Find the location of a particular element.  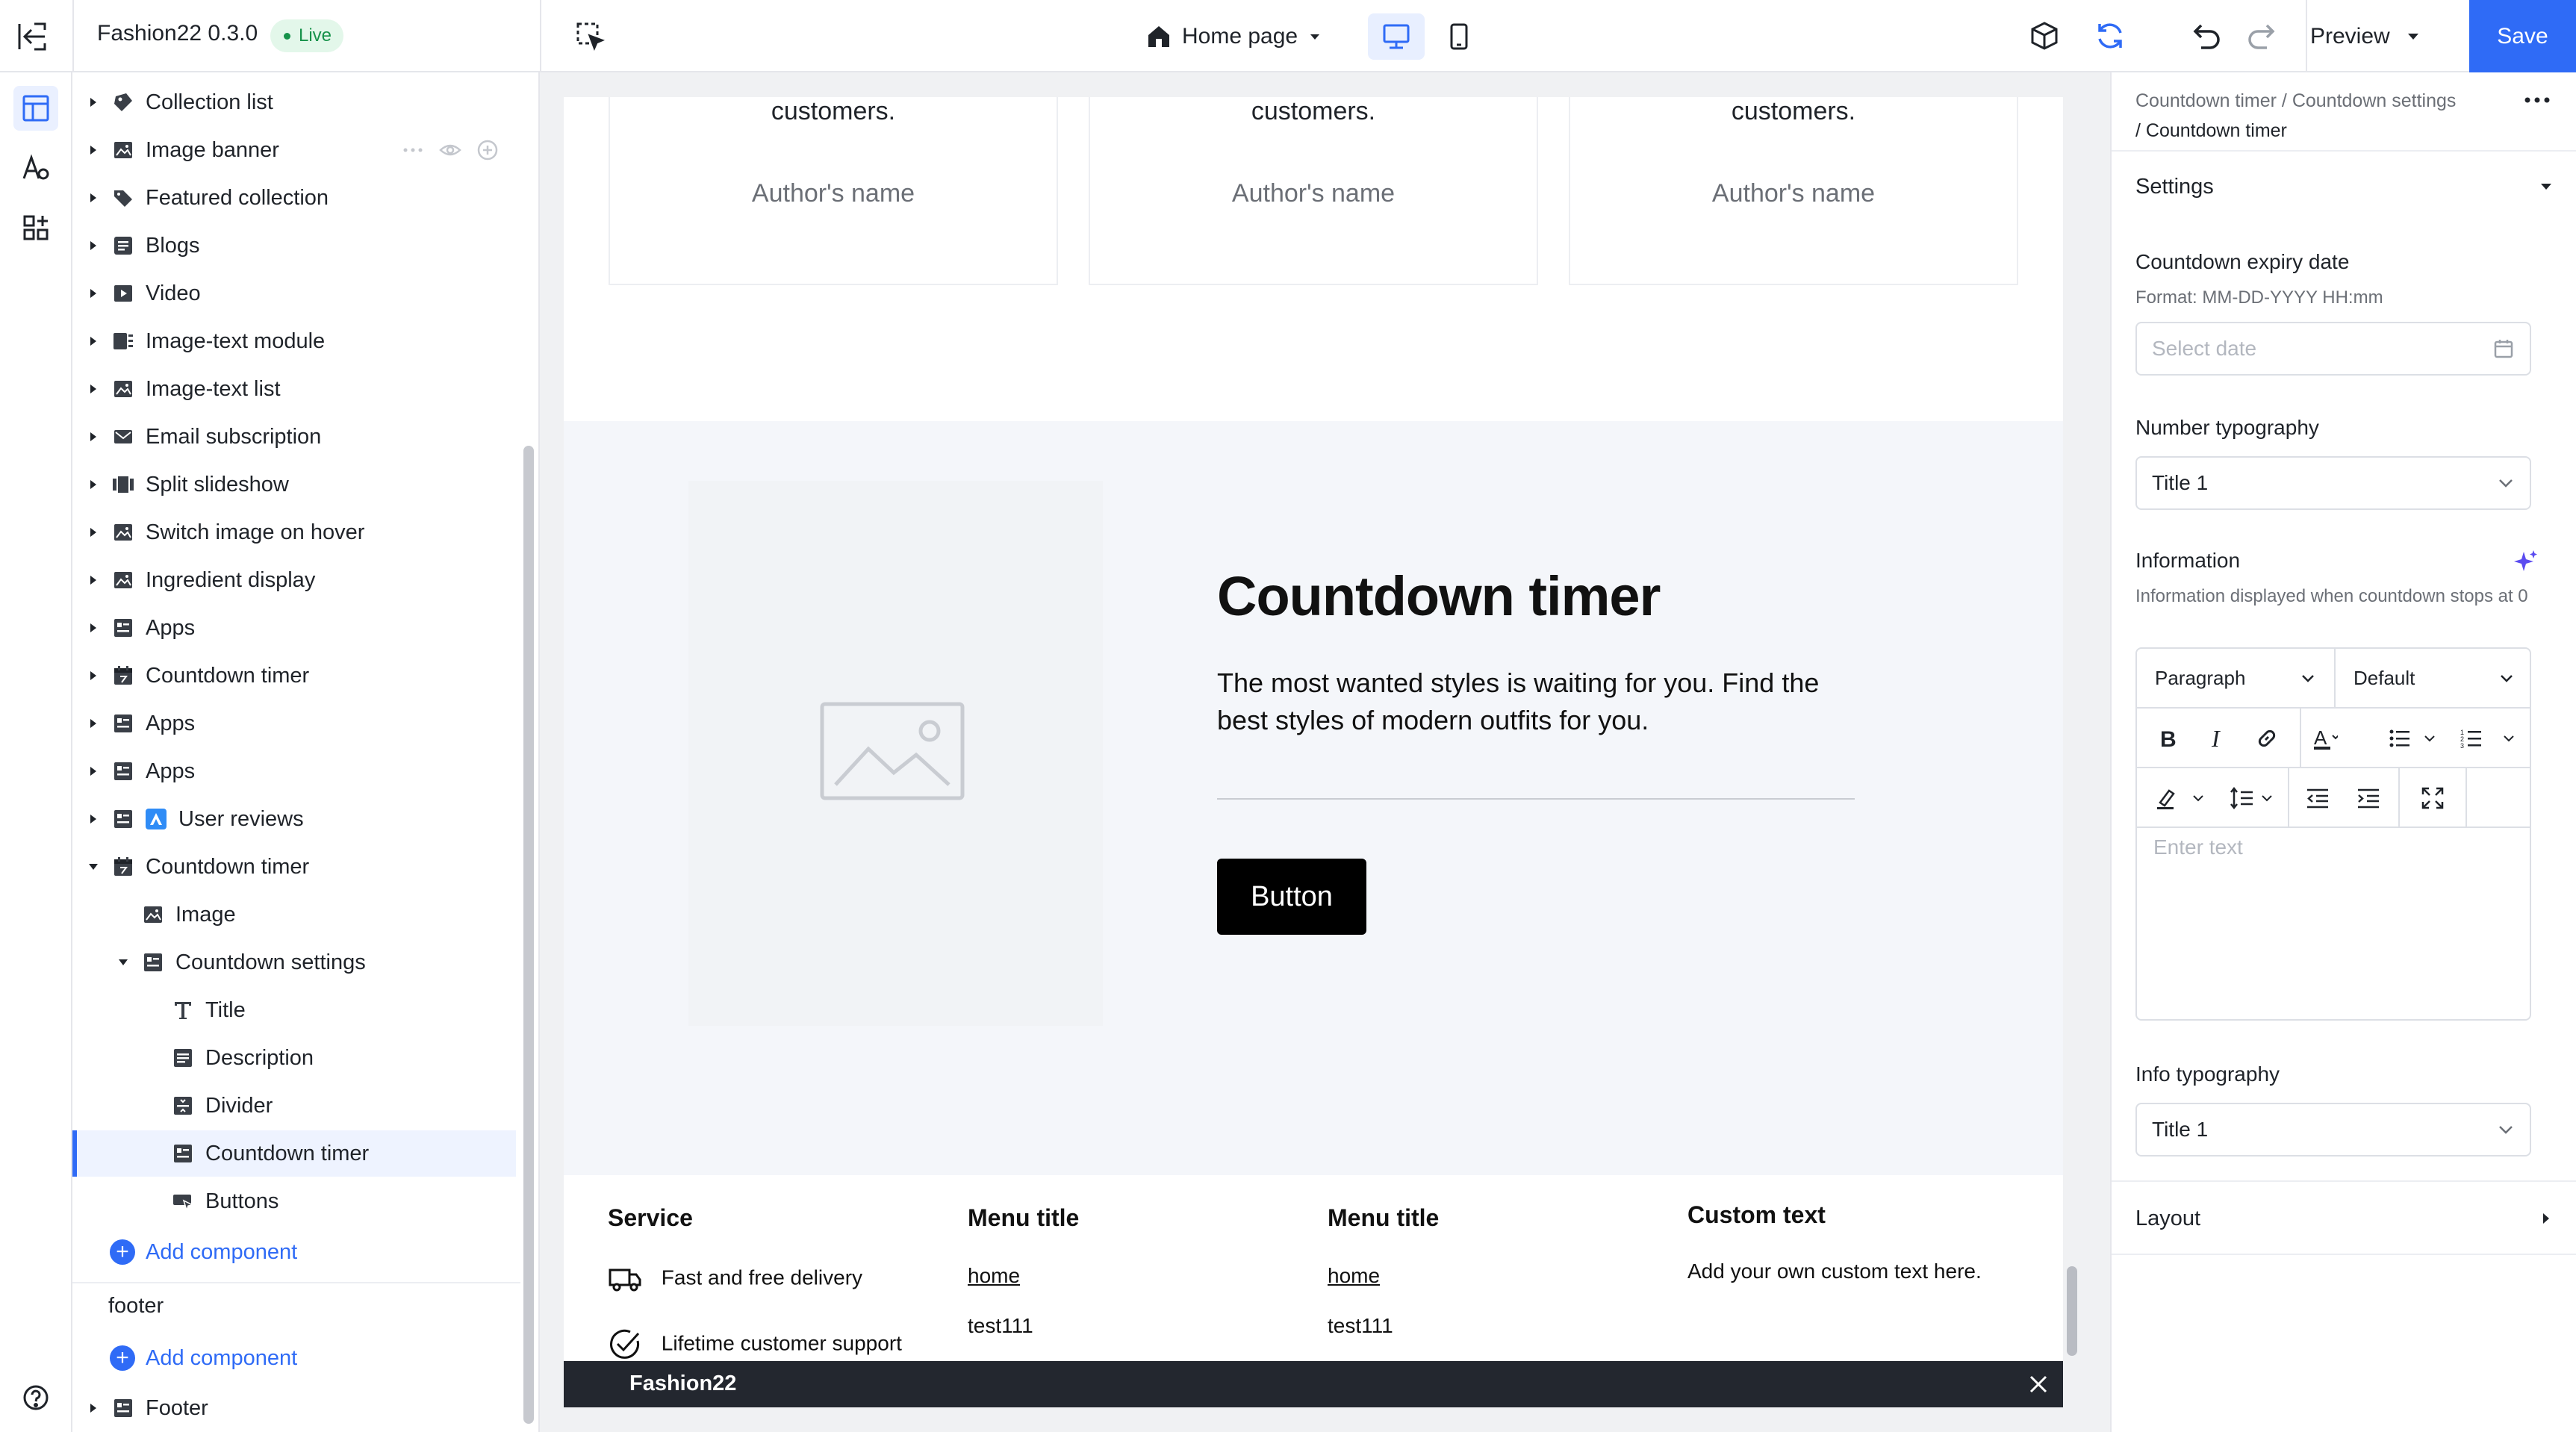

layer-item: Image banner is located at coordinates (294, 150).